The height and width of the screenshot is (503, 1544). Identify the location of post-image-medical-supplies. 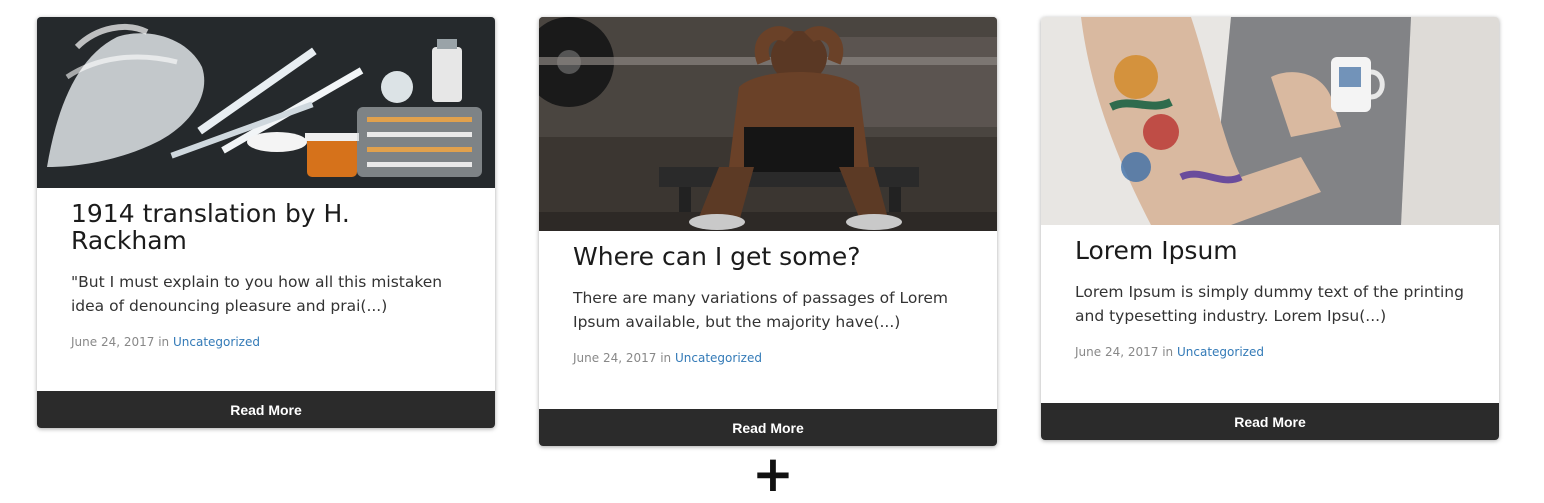
(266, 102).